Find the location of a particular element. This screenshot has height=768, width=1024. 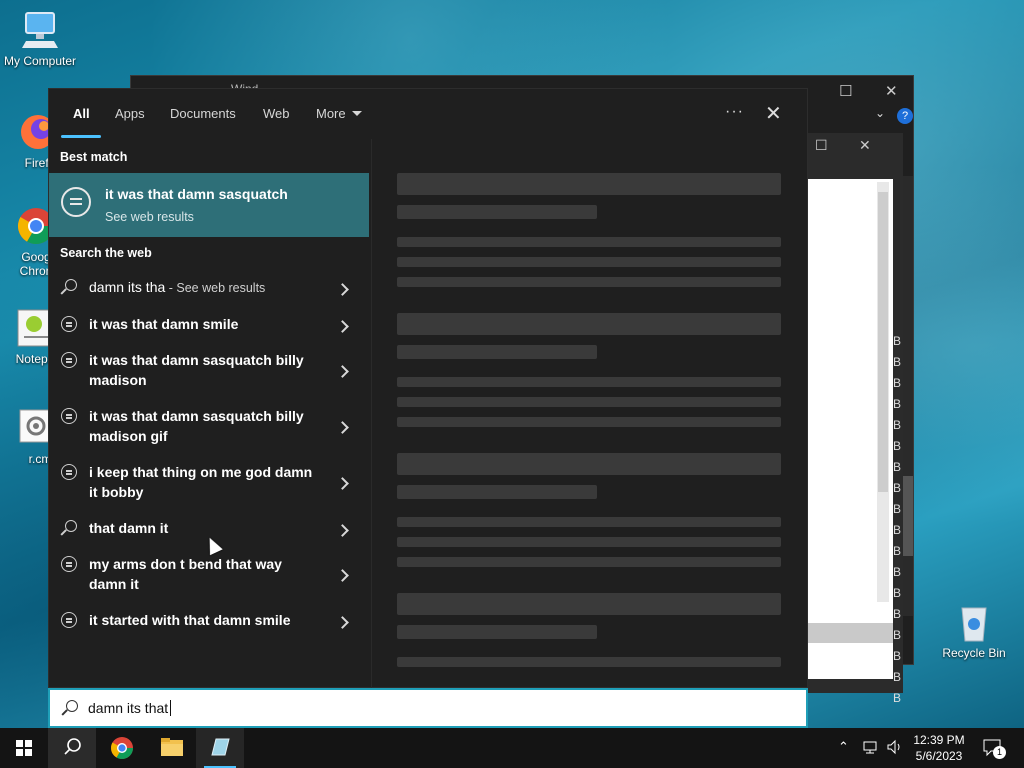

taskbar-search-button is located at coordinates (72, 748).